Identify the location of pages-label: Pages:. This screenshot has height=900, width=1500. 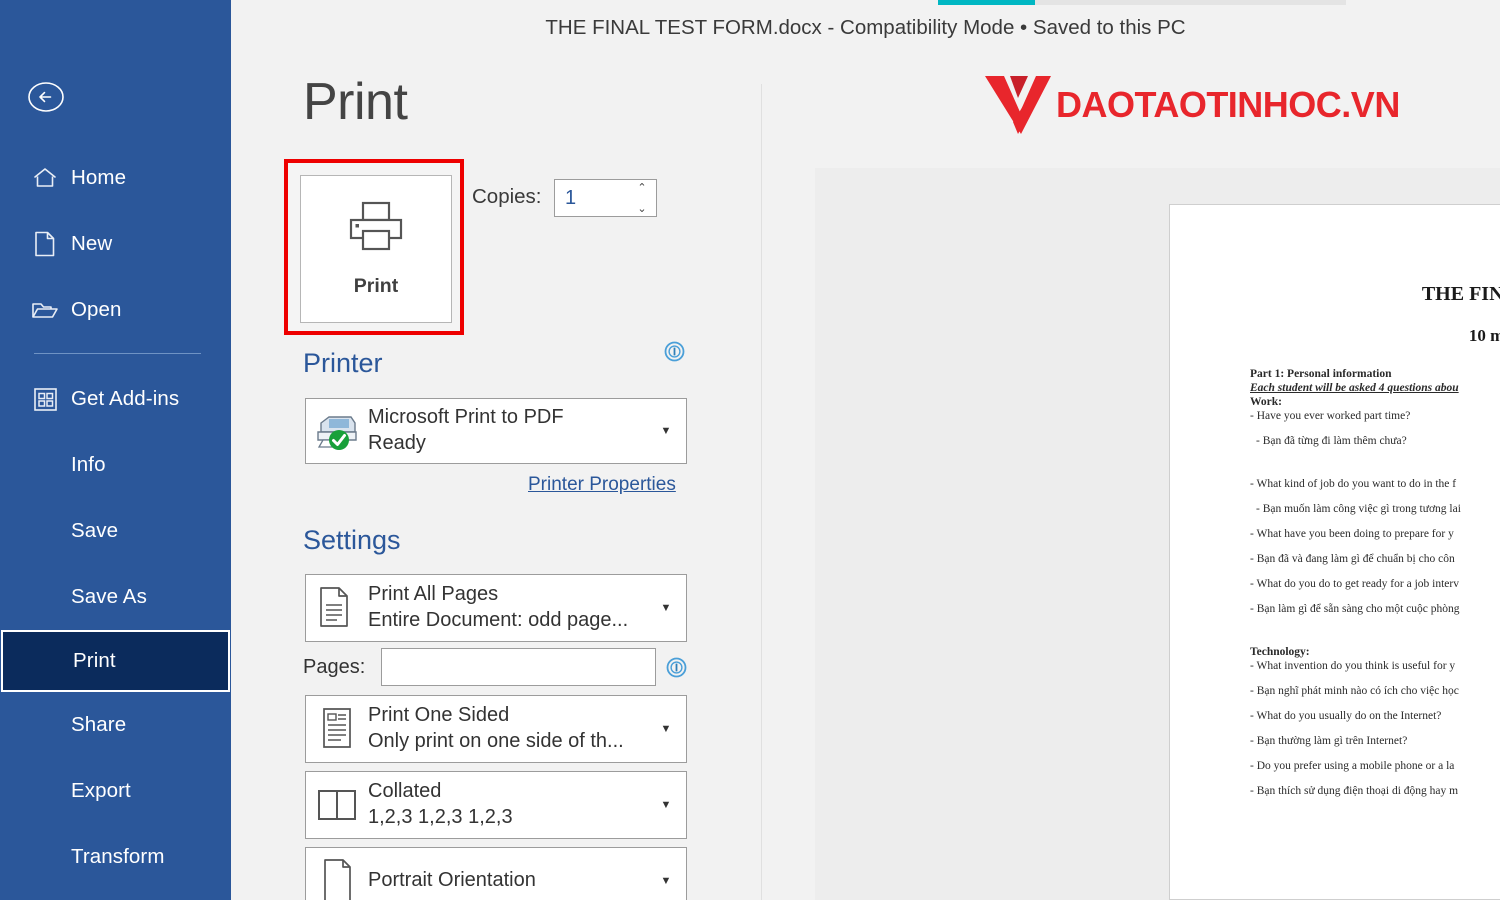
(334, 667).